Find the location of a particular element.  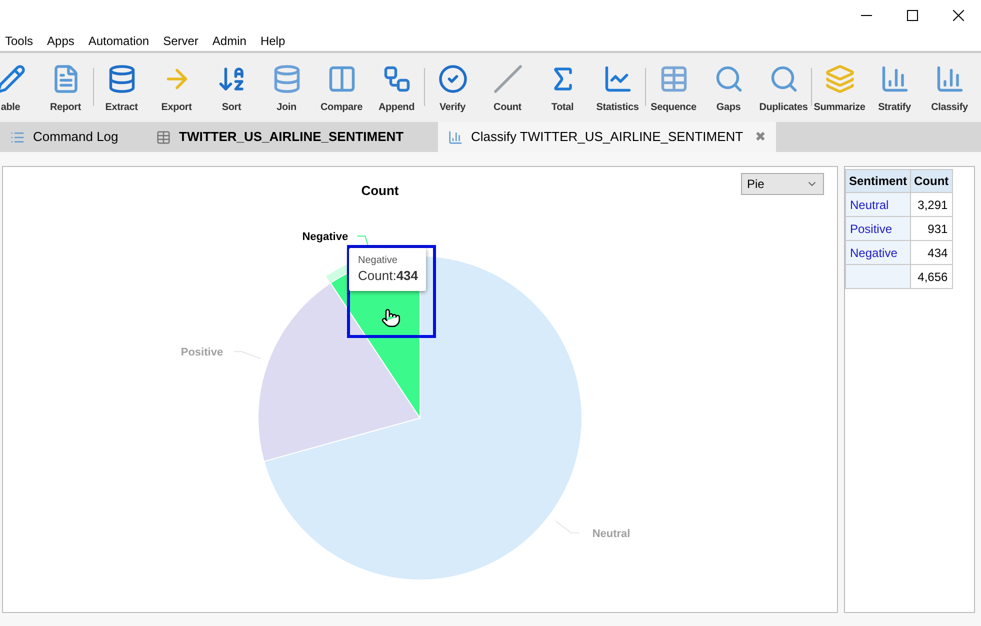

table-cell: Neutral is located at coordinates (878, 204).